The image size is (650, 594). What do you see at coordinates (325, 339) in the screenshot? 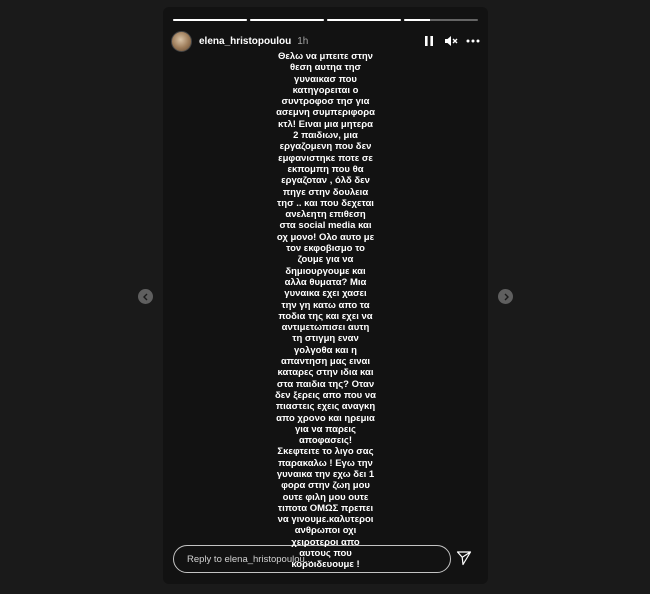
I see `story-text-line: τη στιγμη εναν` at bounding box center [325, 339].